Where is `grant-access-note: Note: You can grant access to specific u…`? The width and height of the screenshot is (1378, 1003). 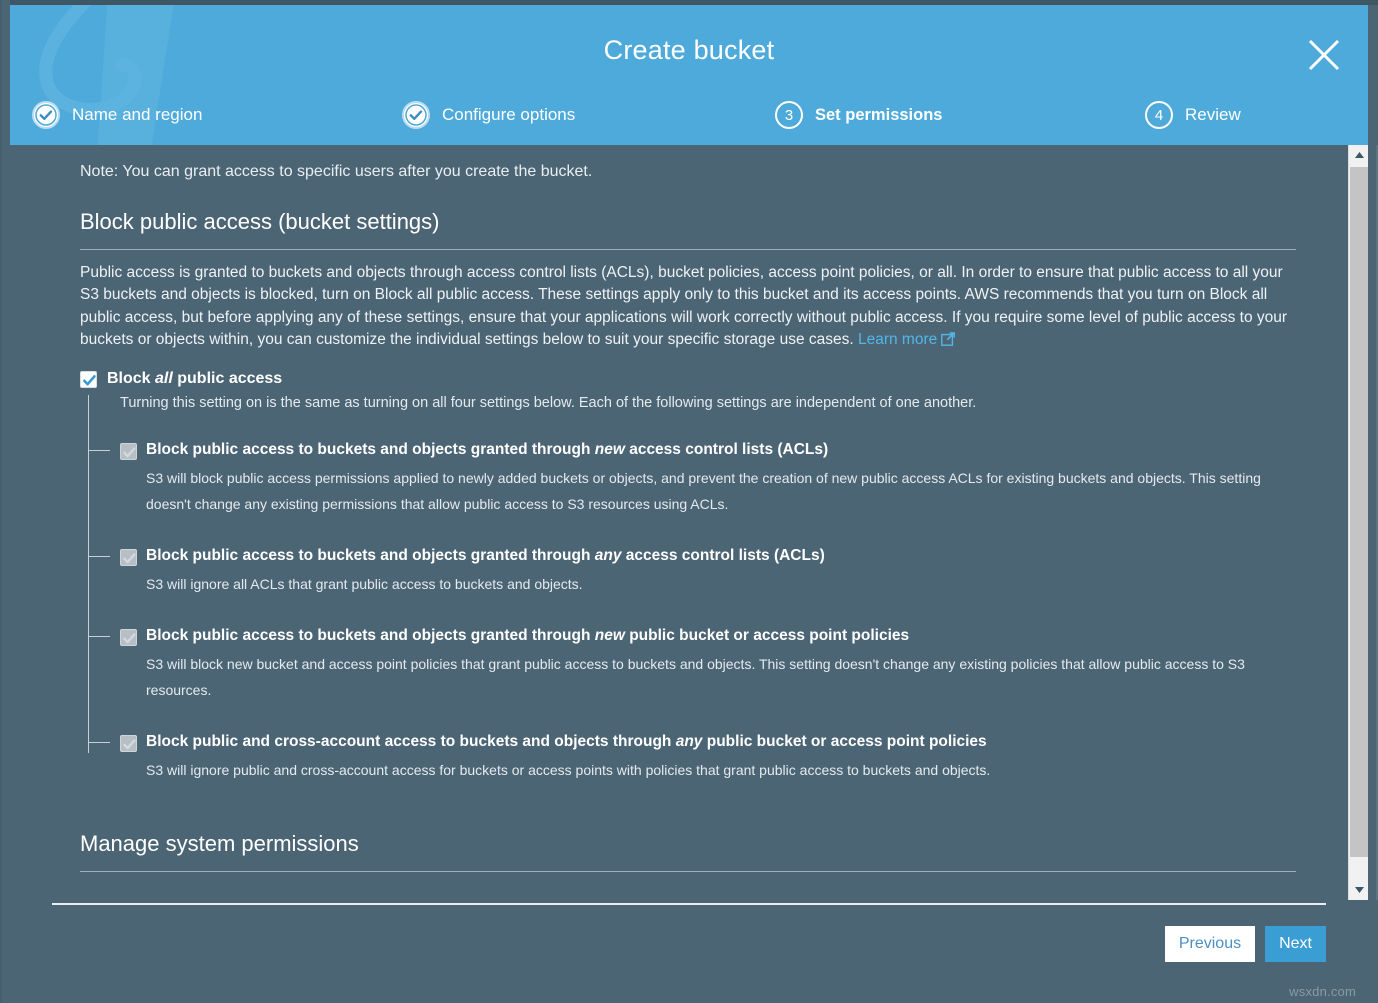
grant-access-note: Note: You can grant access to specific u… is located at coordinates (336, 171).